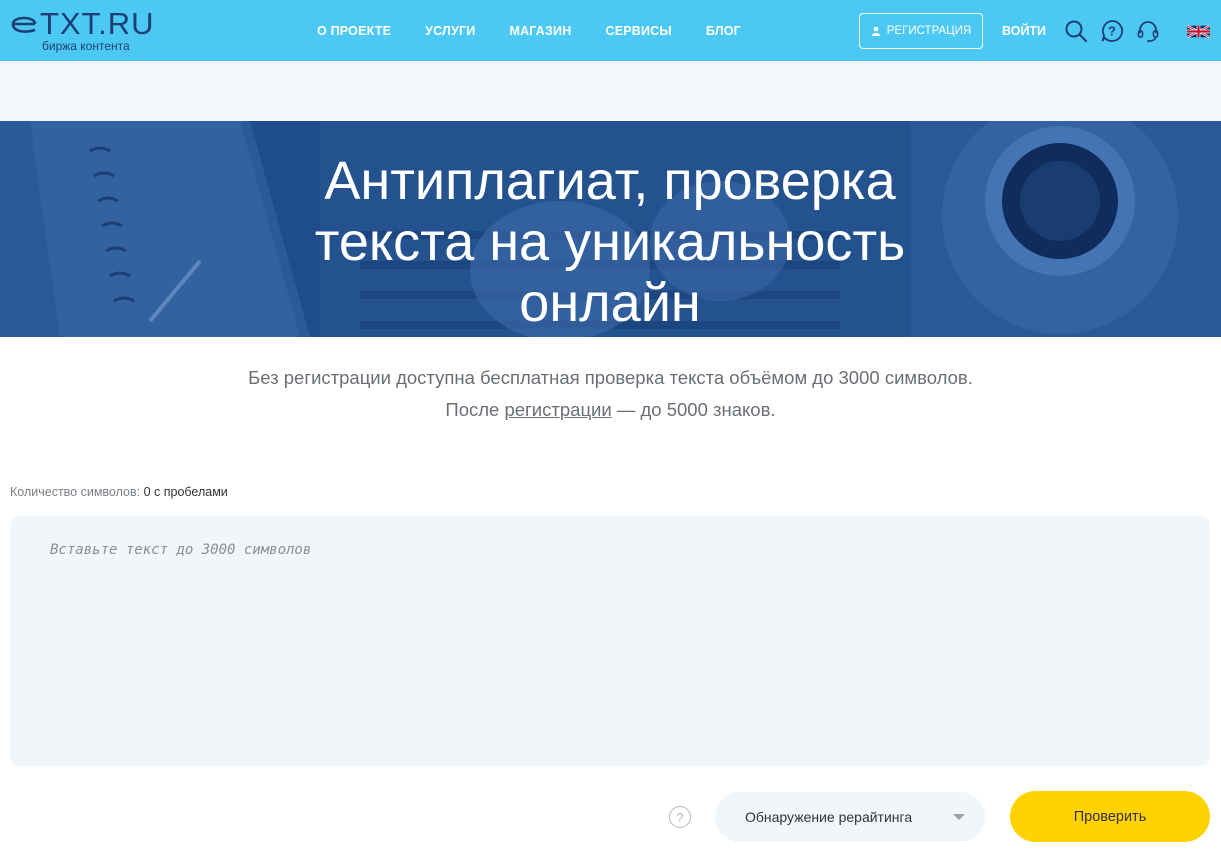 Image resolution: width=1221 pixels, height=851 pixels. What do you see at coordinates (680, 817) in the screenshot?
I see `question-icon: ?` at bounding box center [680, 817].